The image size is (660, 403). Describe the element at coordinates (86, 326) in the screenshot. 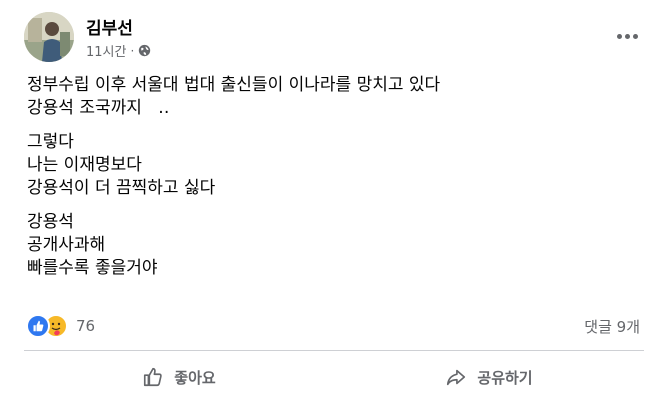

I see `reaction-count: 76` at that location.